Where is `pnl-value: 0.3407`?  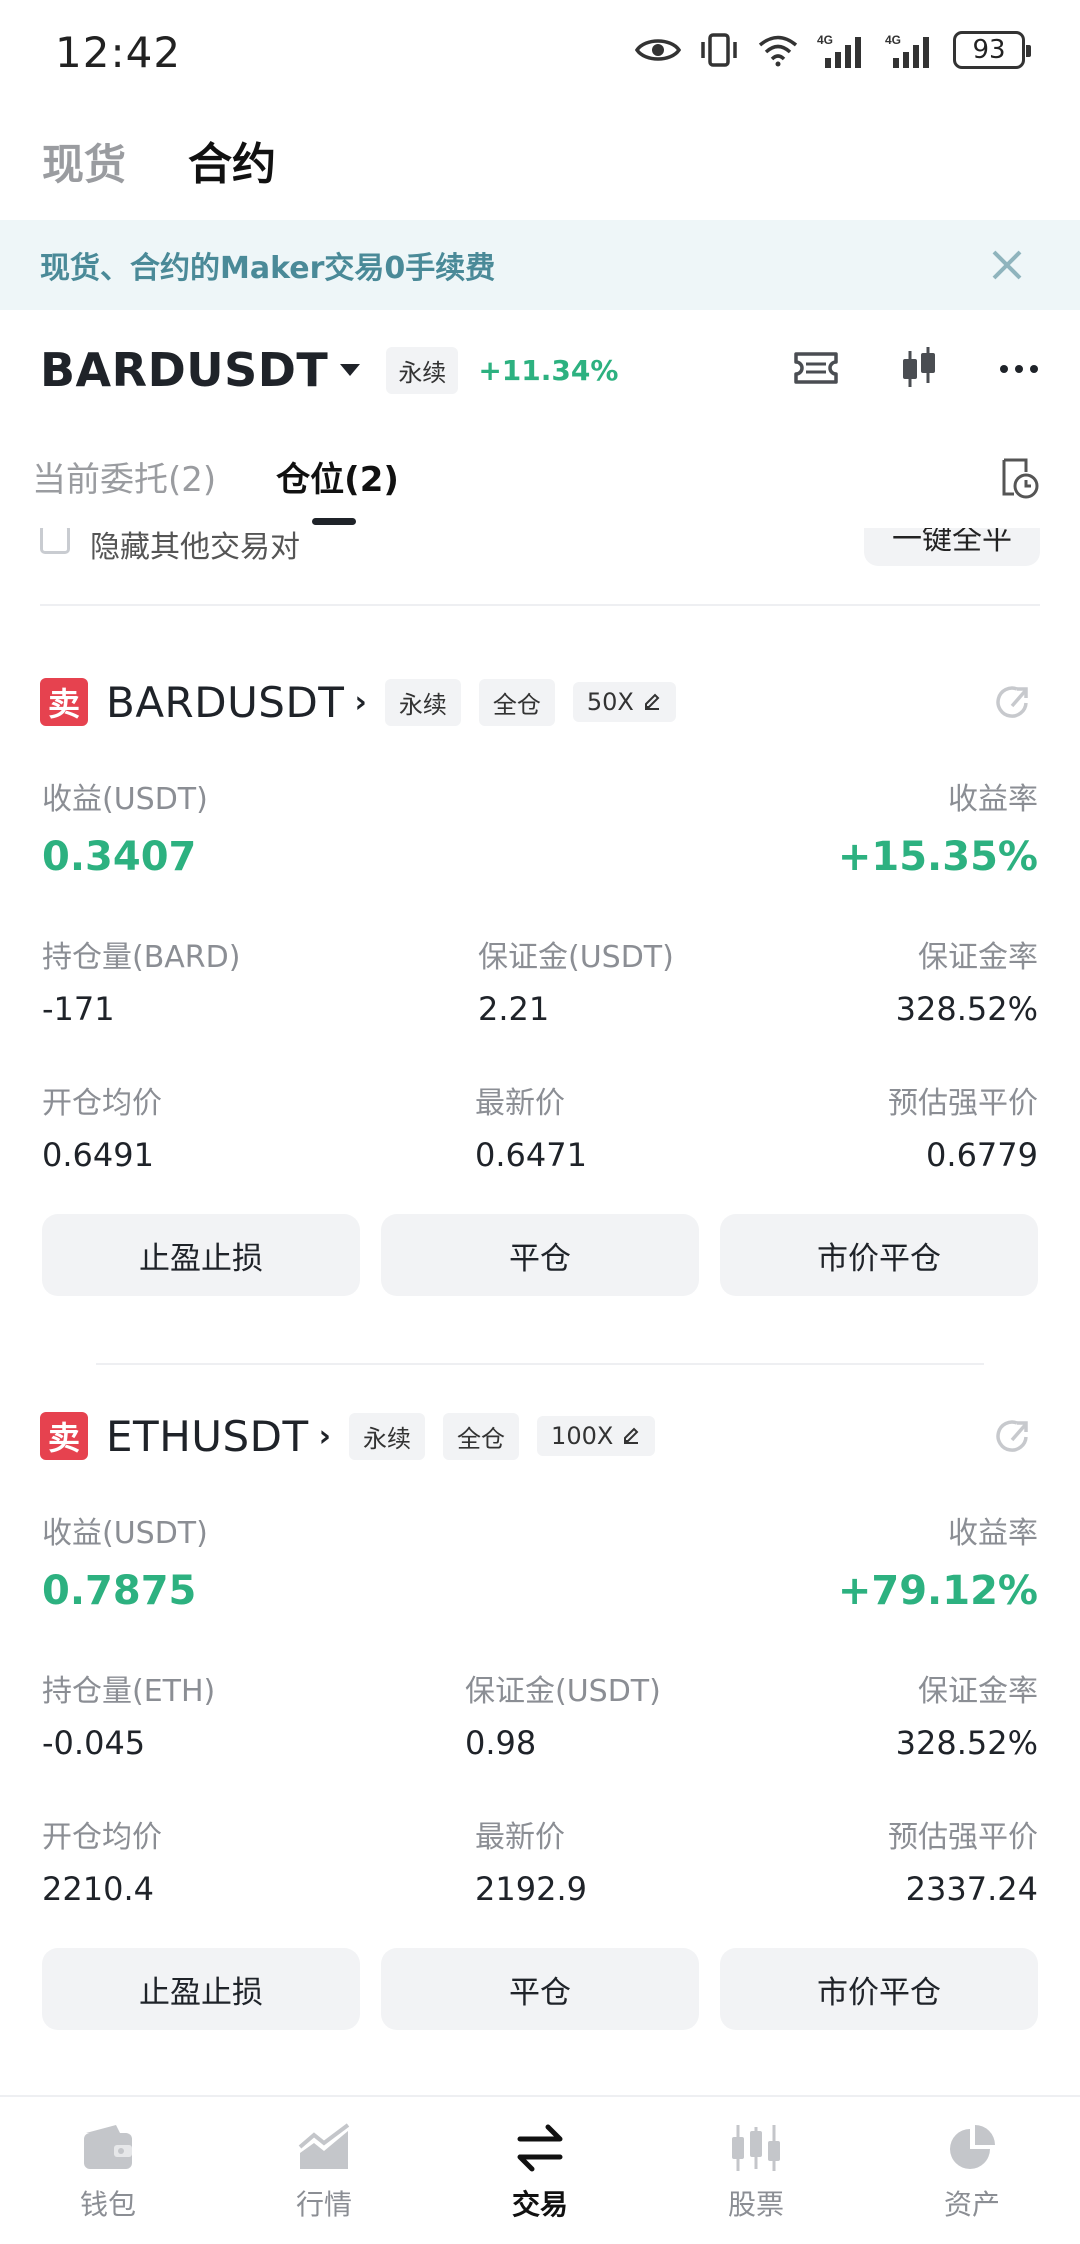
pnl-value: 0.3407 is located at coordinates (119, 857).